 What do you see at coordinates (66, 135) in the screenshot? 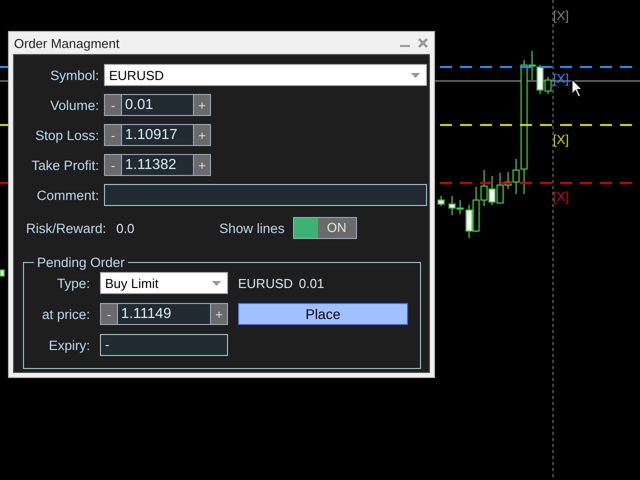
I see `field-label: Stop Loss:` at bounding box center [66, 135].